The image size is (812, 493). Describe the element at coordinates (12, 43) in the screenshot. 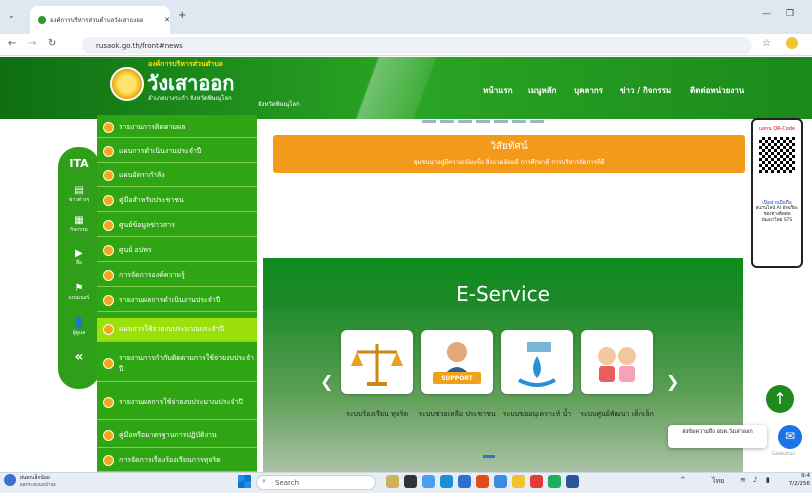

I see `back-icon: ←` at that location.